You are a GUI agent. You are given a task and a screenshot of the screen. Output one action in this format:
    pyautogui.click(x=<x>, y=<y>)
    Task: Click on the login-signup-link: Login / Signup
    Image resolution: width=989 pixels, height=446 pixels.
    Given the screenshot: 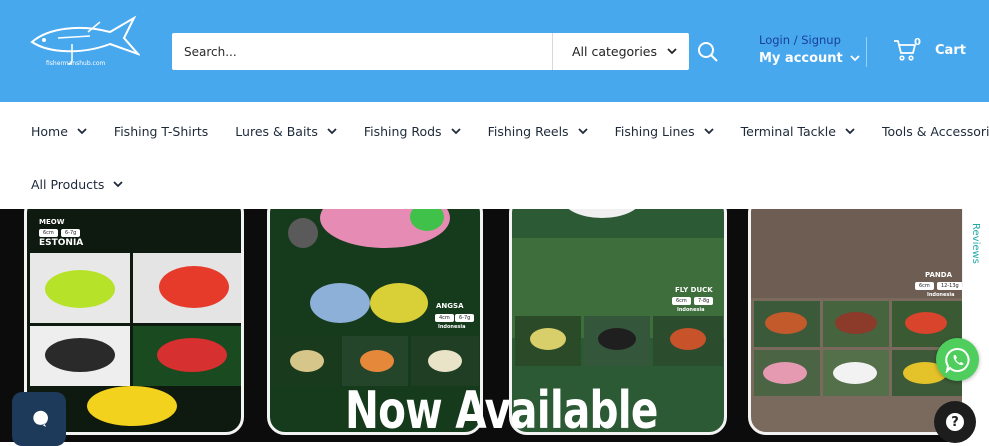 What is the action you would take?
    pyautogui.click(x=809, y=40)
    